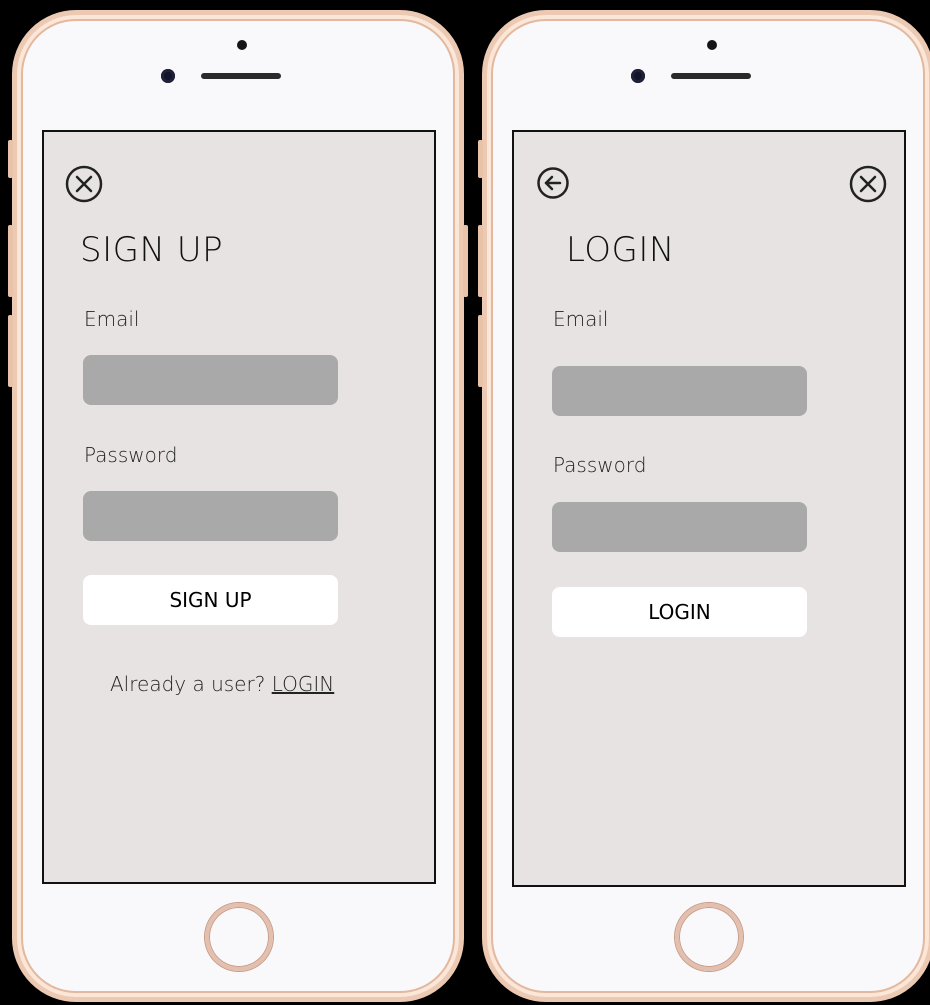 The image size is (930, 1005). I want to click on back-button, so click(553, 183).